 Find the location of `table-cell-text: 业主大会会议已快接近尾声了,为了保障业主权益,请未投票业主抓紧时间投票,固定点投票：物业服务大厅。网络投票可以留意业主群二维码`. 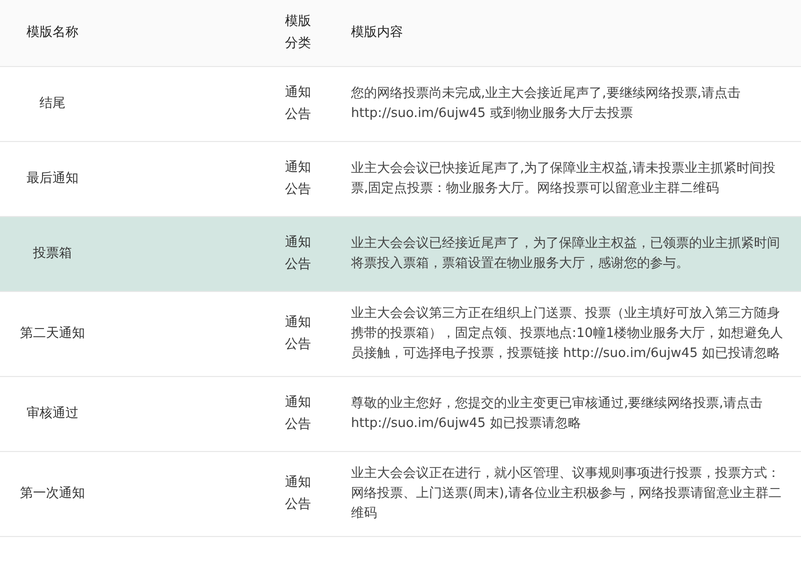

table-cell-text: 业主大会会议已快接近尾声了,为了保障业主权益,请未投票业主抓紧时间投票,固定点投票：物业服务大厅。网络投票可以留意业主群二维码 is located at coordinates (563, 179).